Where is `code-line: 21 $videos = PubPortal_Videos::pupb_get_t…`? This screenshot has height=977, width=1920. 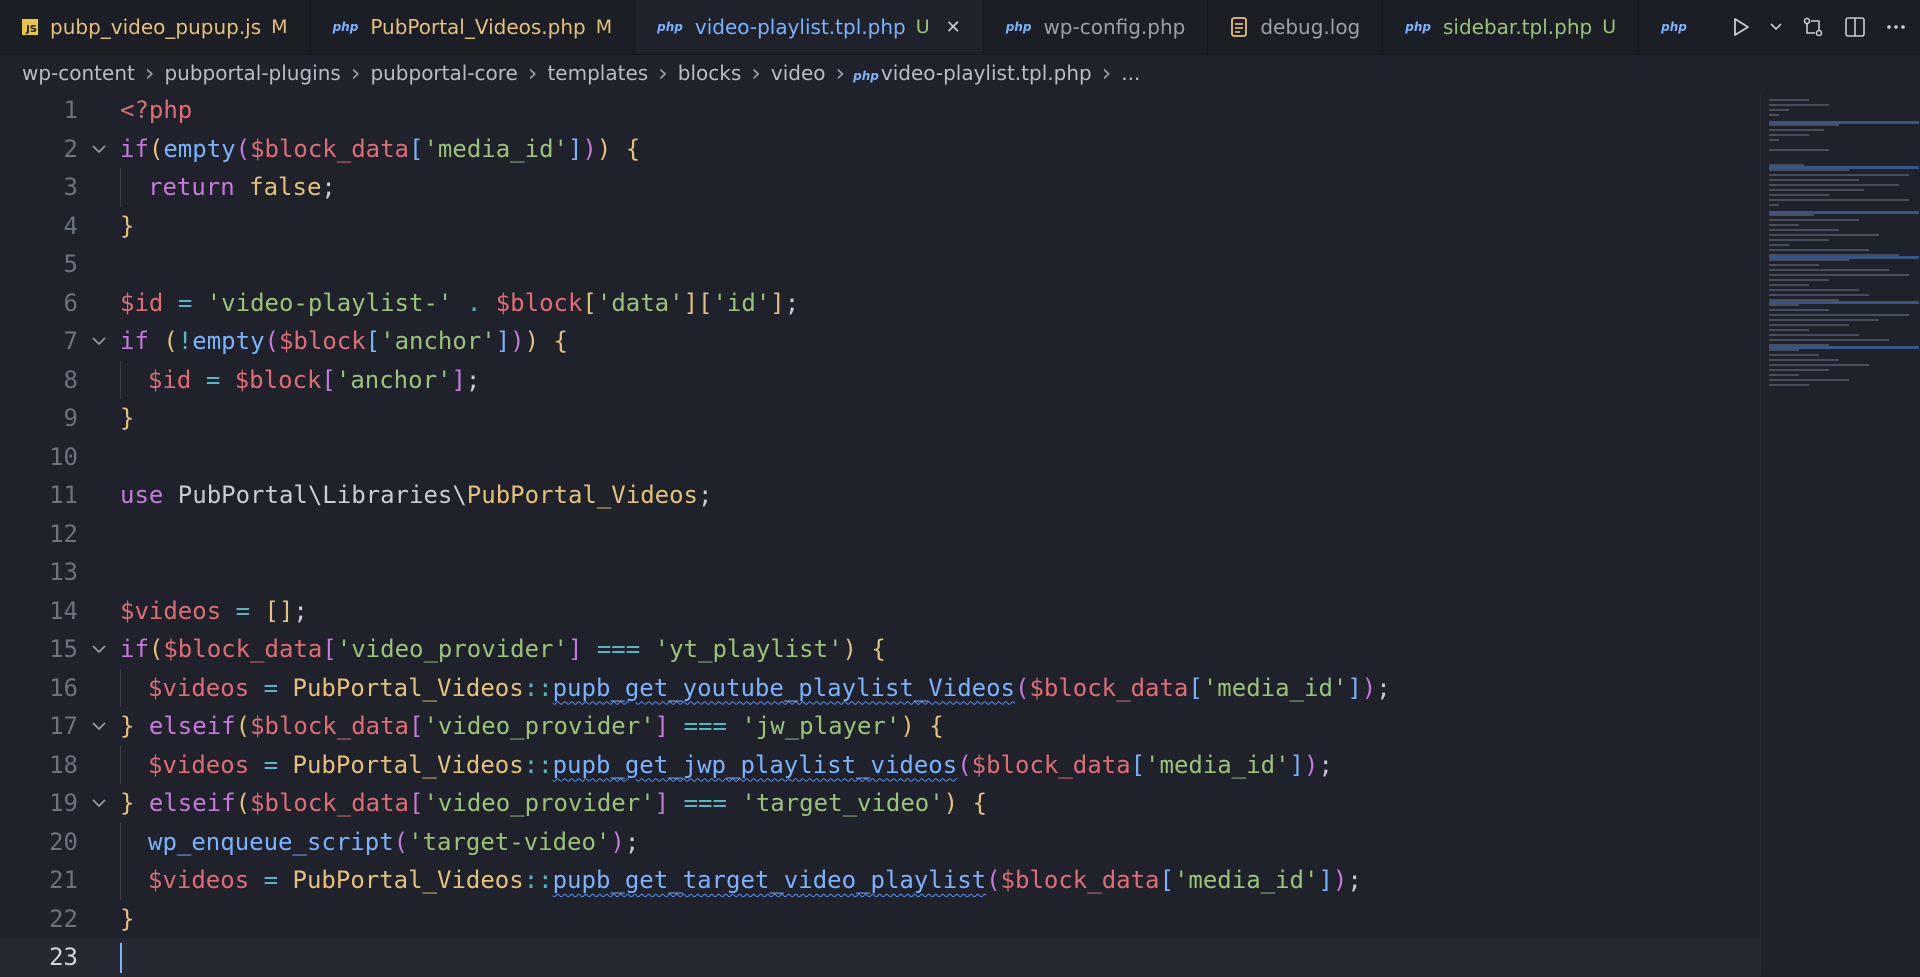
code-line: 21 $videos = PubPortal_Videos::pupb_get_t… is located at coordinates (880, 880).